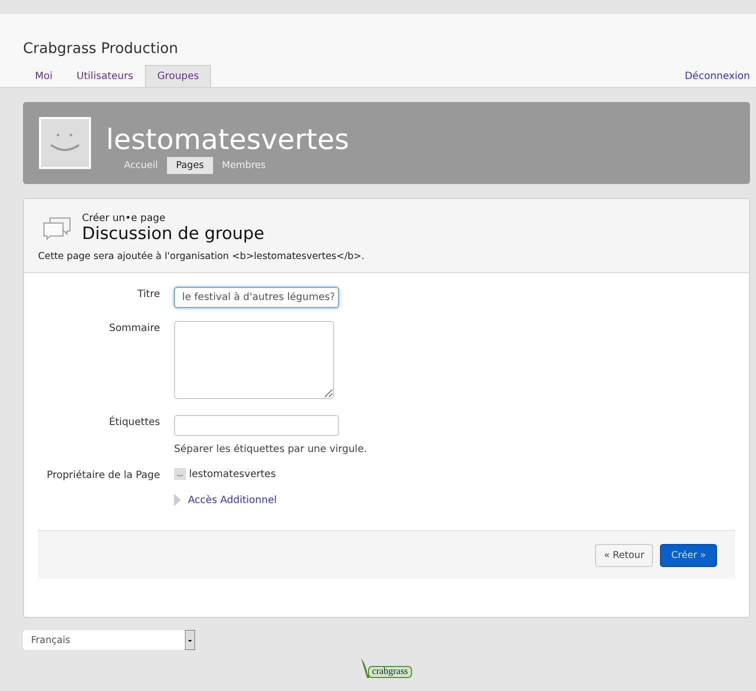 The height and width of the screenshot is (691, 756). Describe the element at coordinates (173, 234) in the screenshot. I see `page-title: Discussion de groupe` at that location.